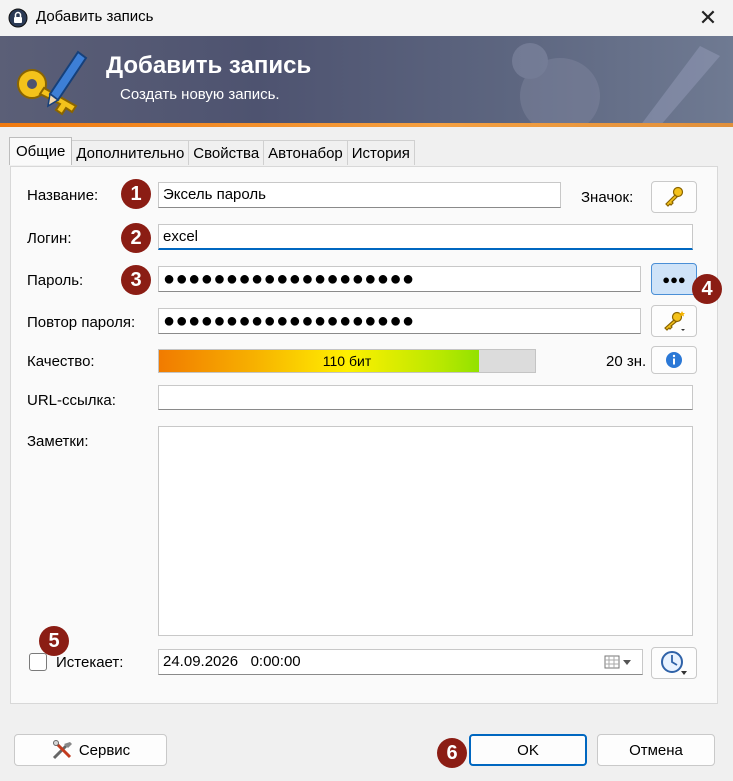 The height and width of the screenshot is (781, 733). What do you see at coordinates (81, 322) in the screenshot?
I see `repeat-password-label: Повтор пароля:` at bounding box center [81, 322].